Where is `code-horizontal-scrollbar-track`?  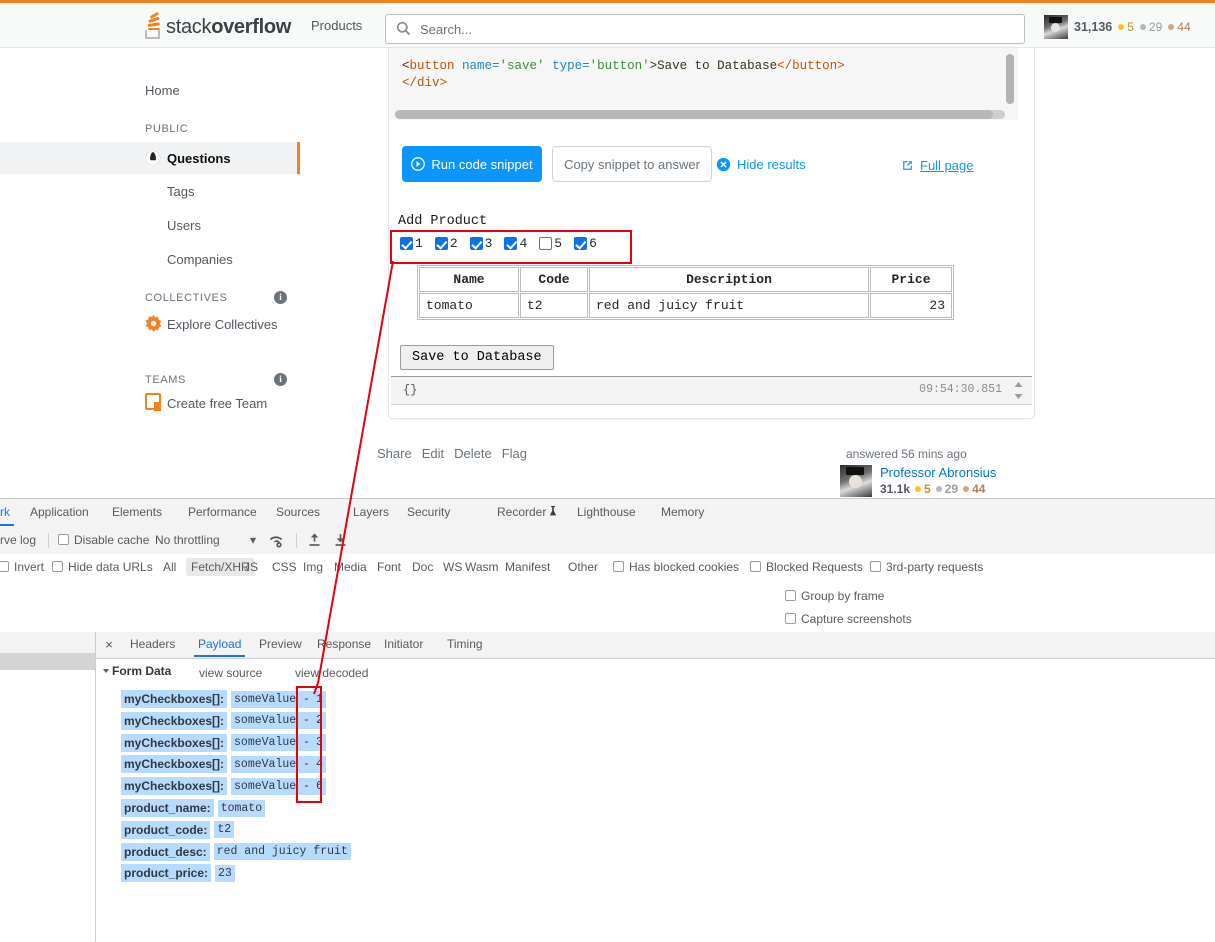
code-horizontal-scrollbar-track is located at coordinates (700, 114).